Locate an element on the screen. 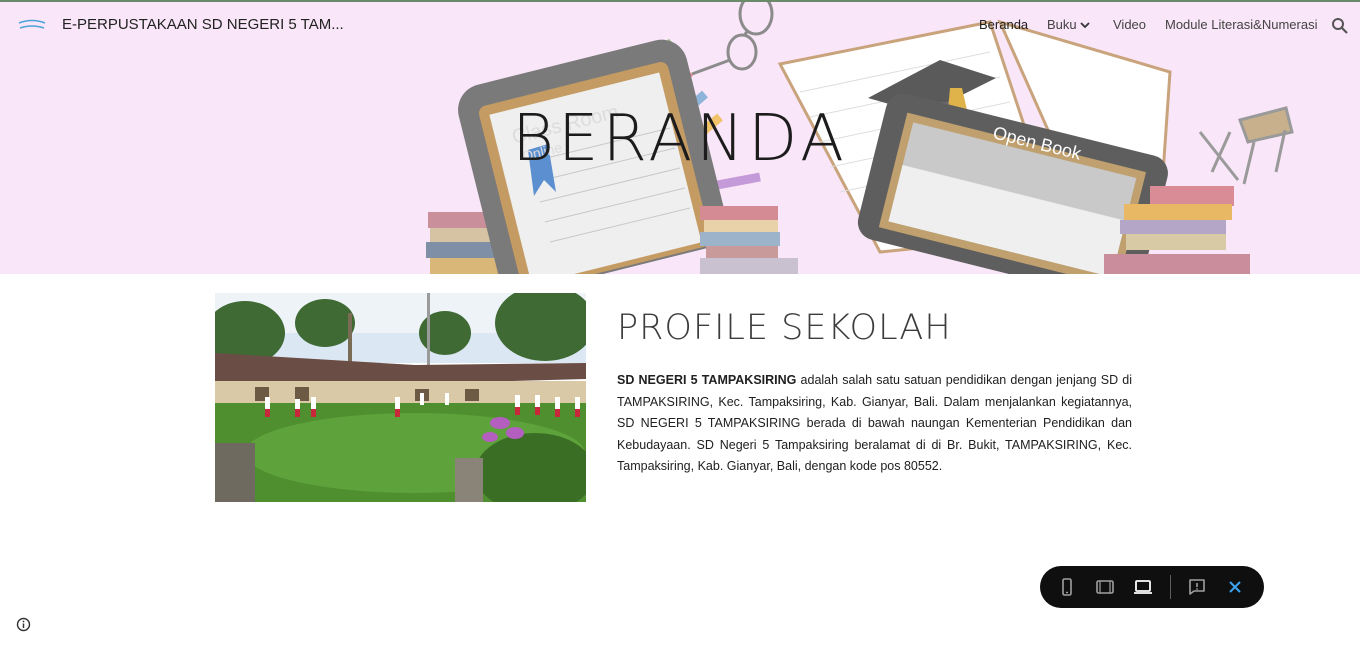  nav-video: Video is located at coordinates (1129, 24).